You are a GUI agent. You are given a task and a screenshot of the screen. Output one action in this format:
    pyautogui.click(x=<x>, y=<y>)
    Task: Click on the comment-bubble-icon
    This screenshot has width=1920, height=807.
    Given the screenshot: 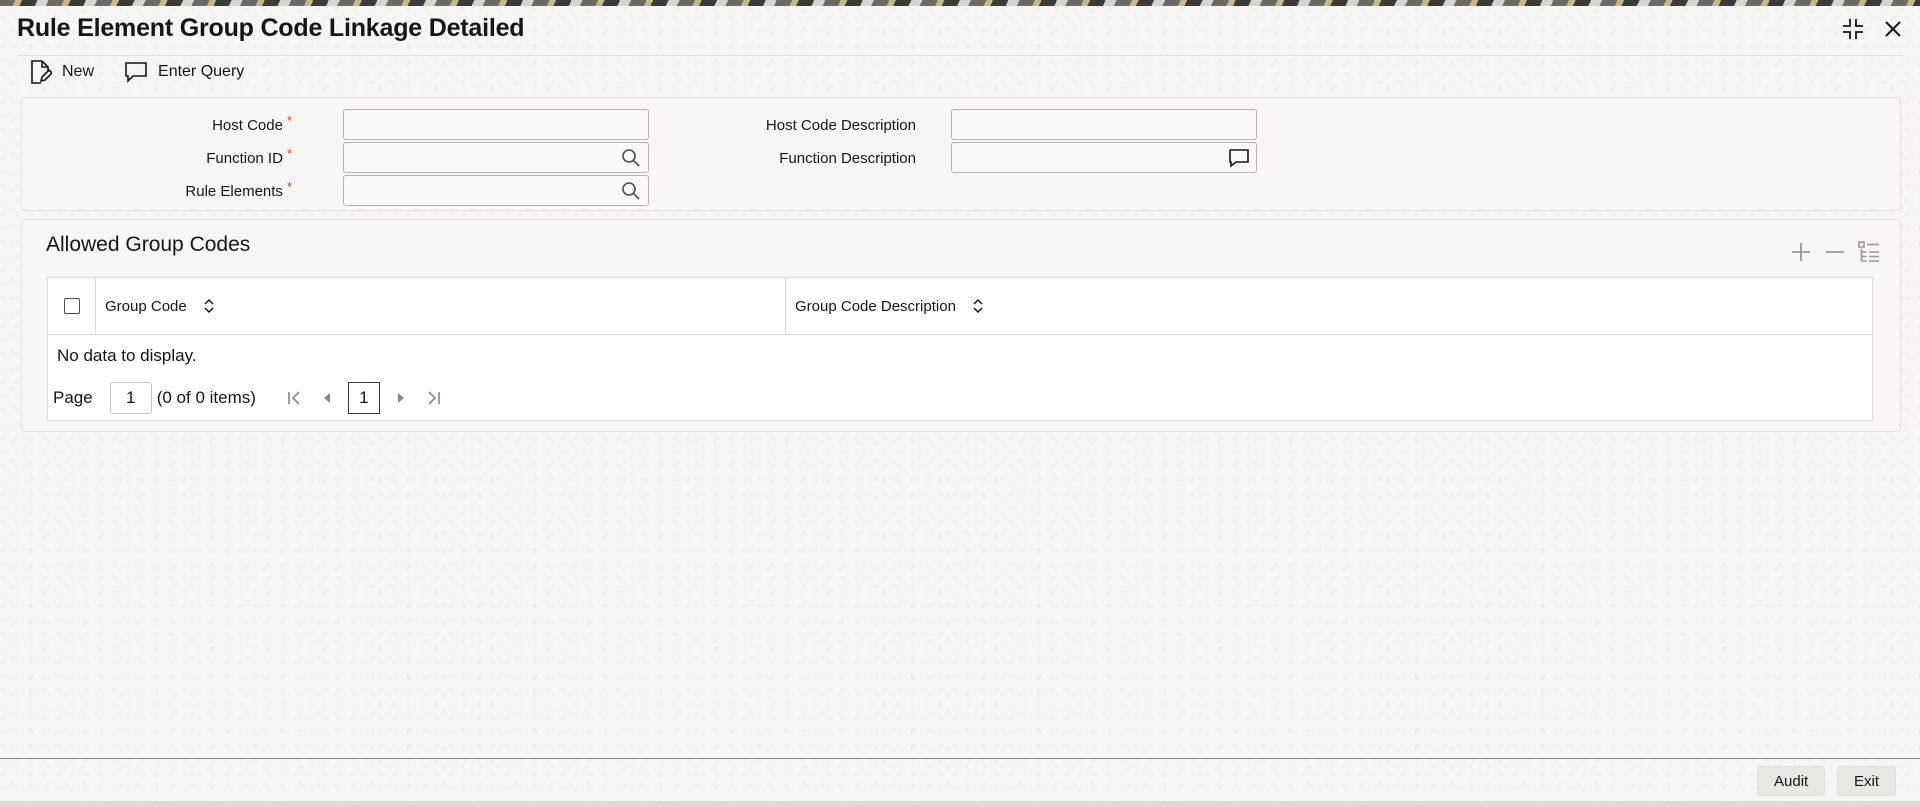 What is the action you would take?
    pyautogui.click(x=1239, y=158)
    